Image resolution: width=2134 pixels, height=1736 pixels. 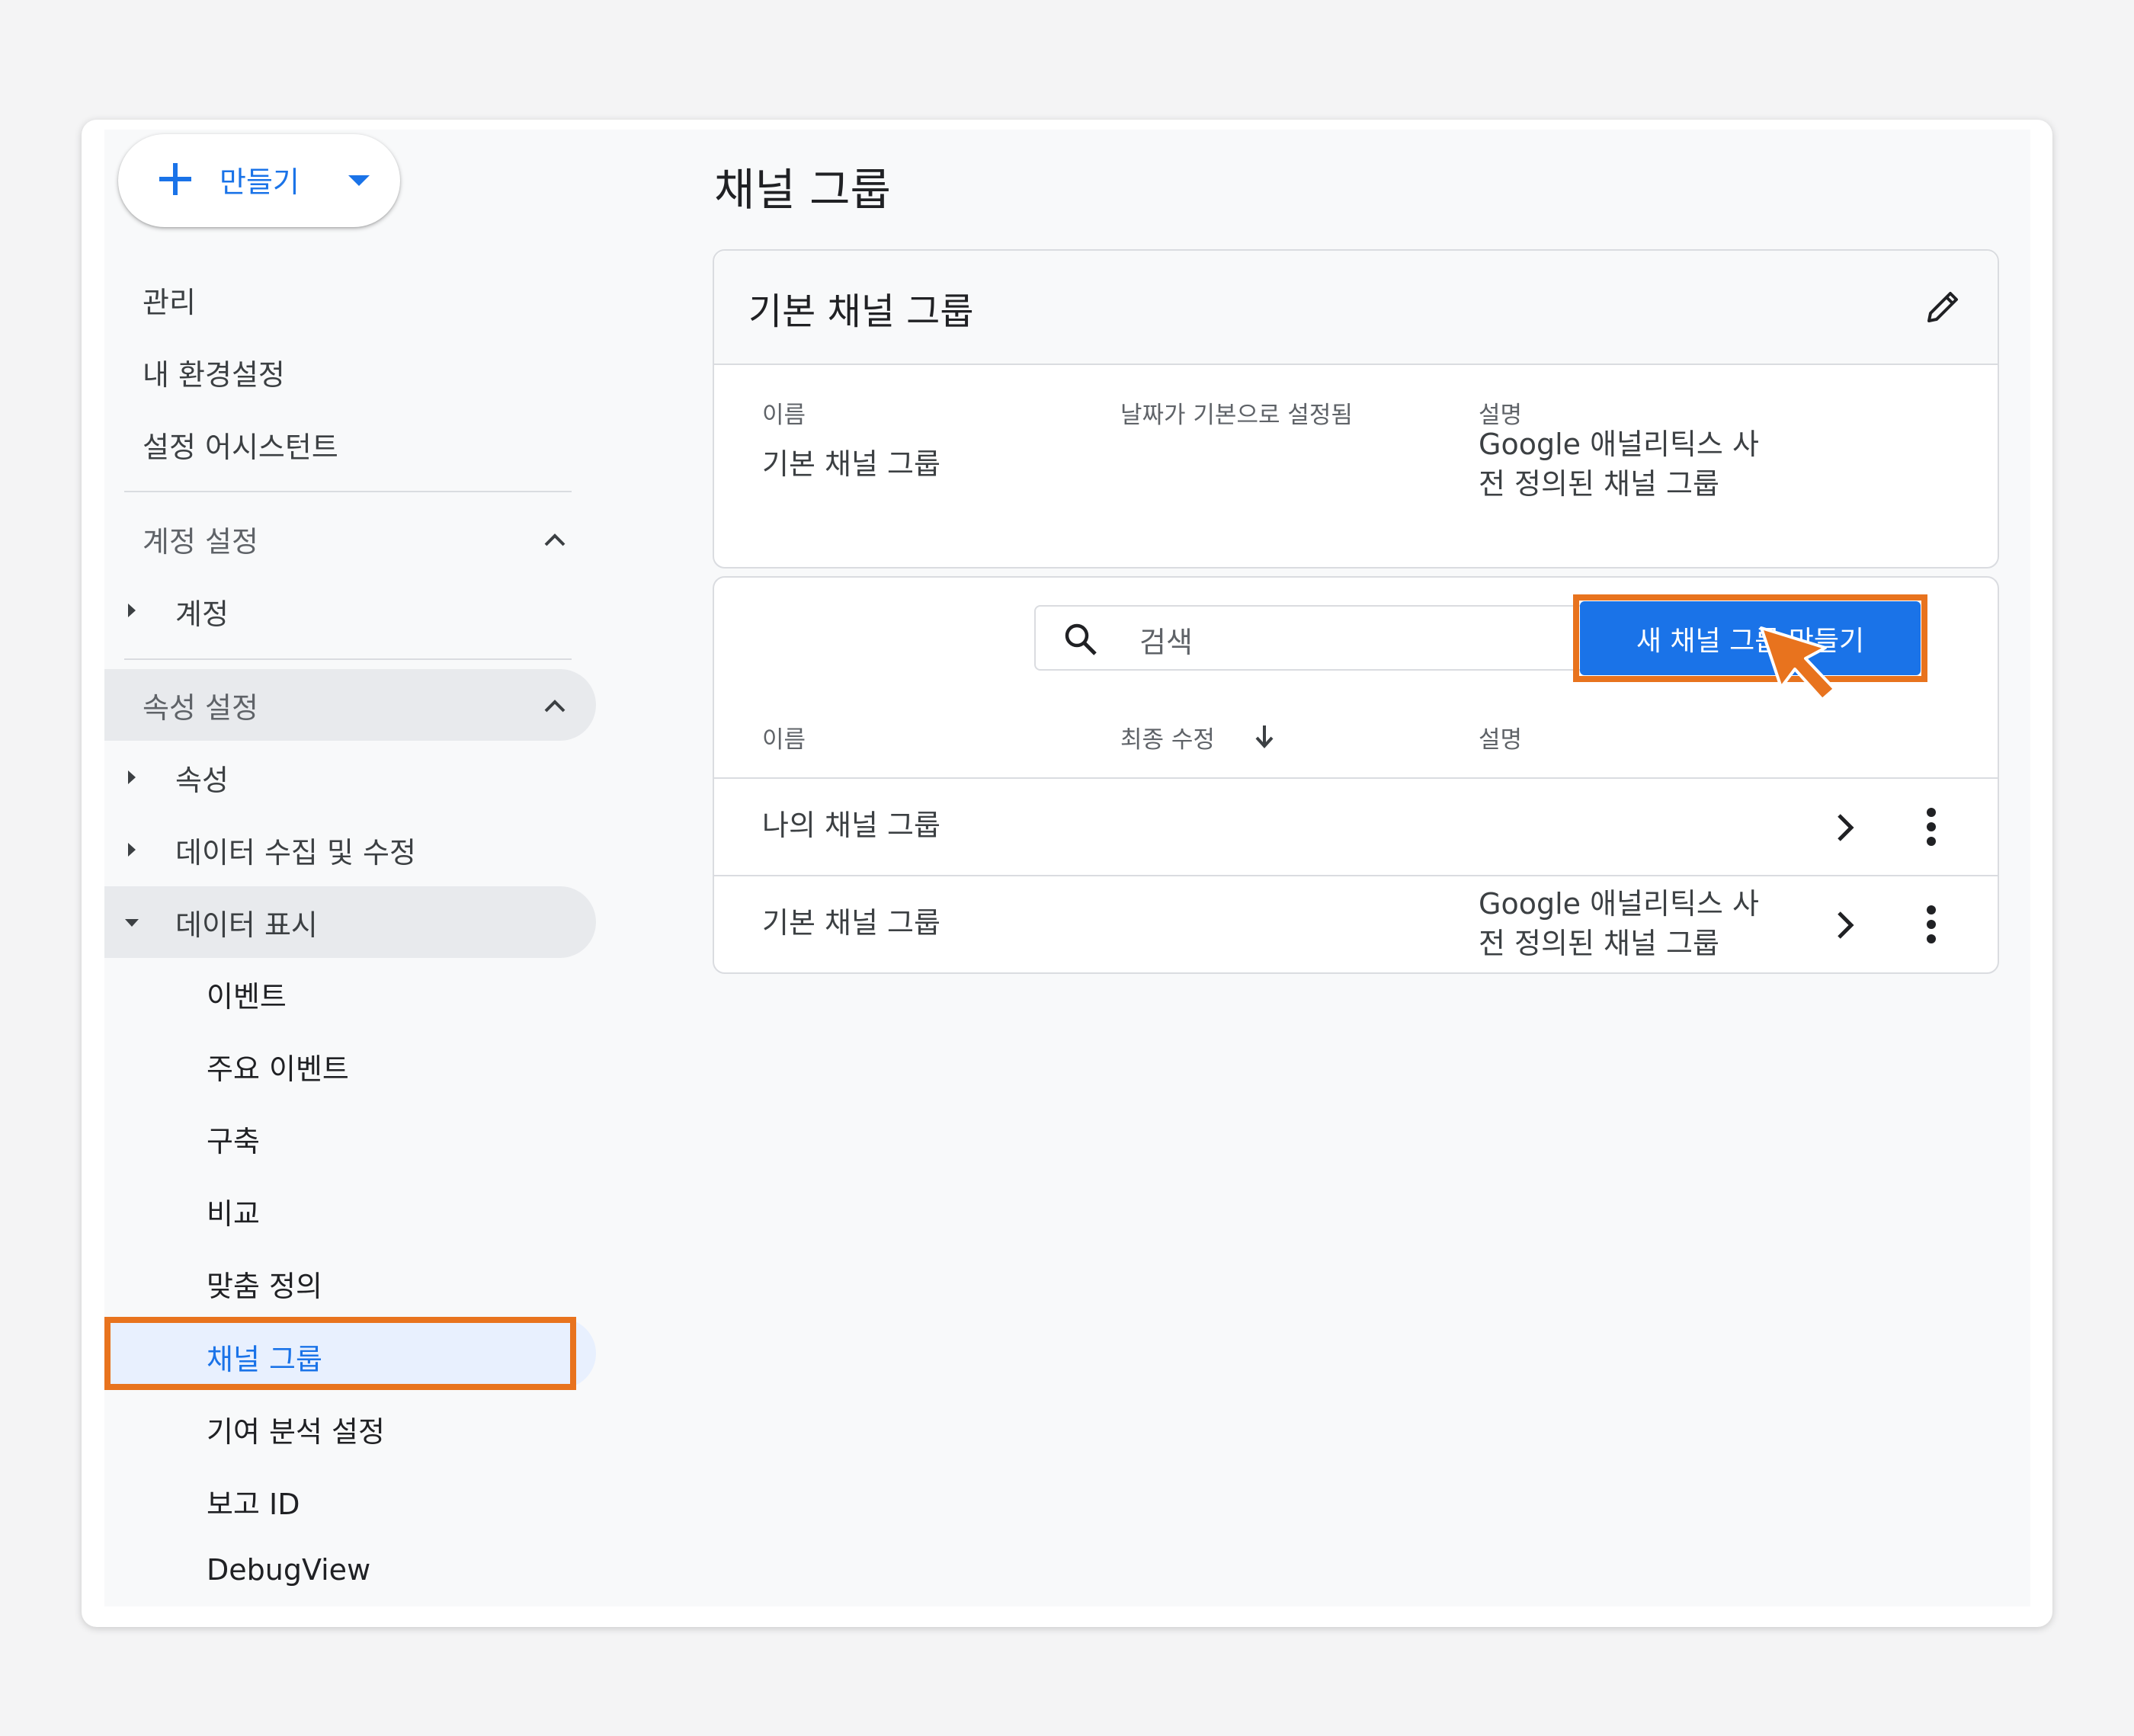 What do you see at coordinates (247, 923) in the screenshot?
I see `sidebar-item-data-display: 데이터 표시` at bounding box center [247, 923].